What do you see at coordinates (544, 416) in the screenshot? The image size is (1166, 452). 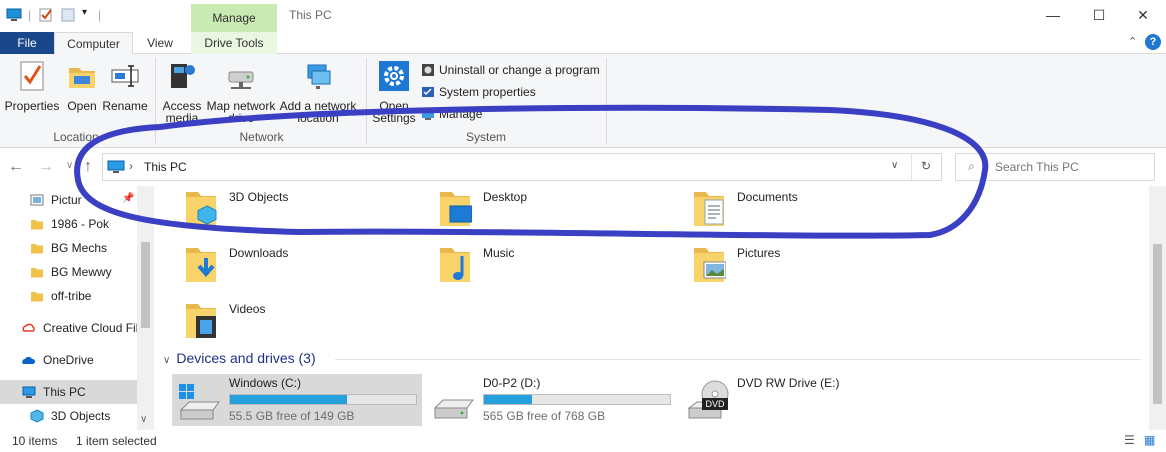 I see `drive-free-space: 565 GB free of 768 GB` at bounding box center [544, 416].